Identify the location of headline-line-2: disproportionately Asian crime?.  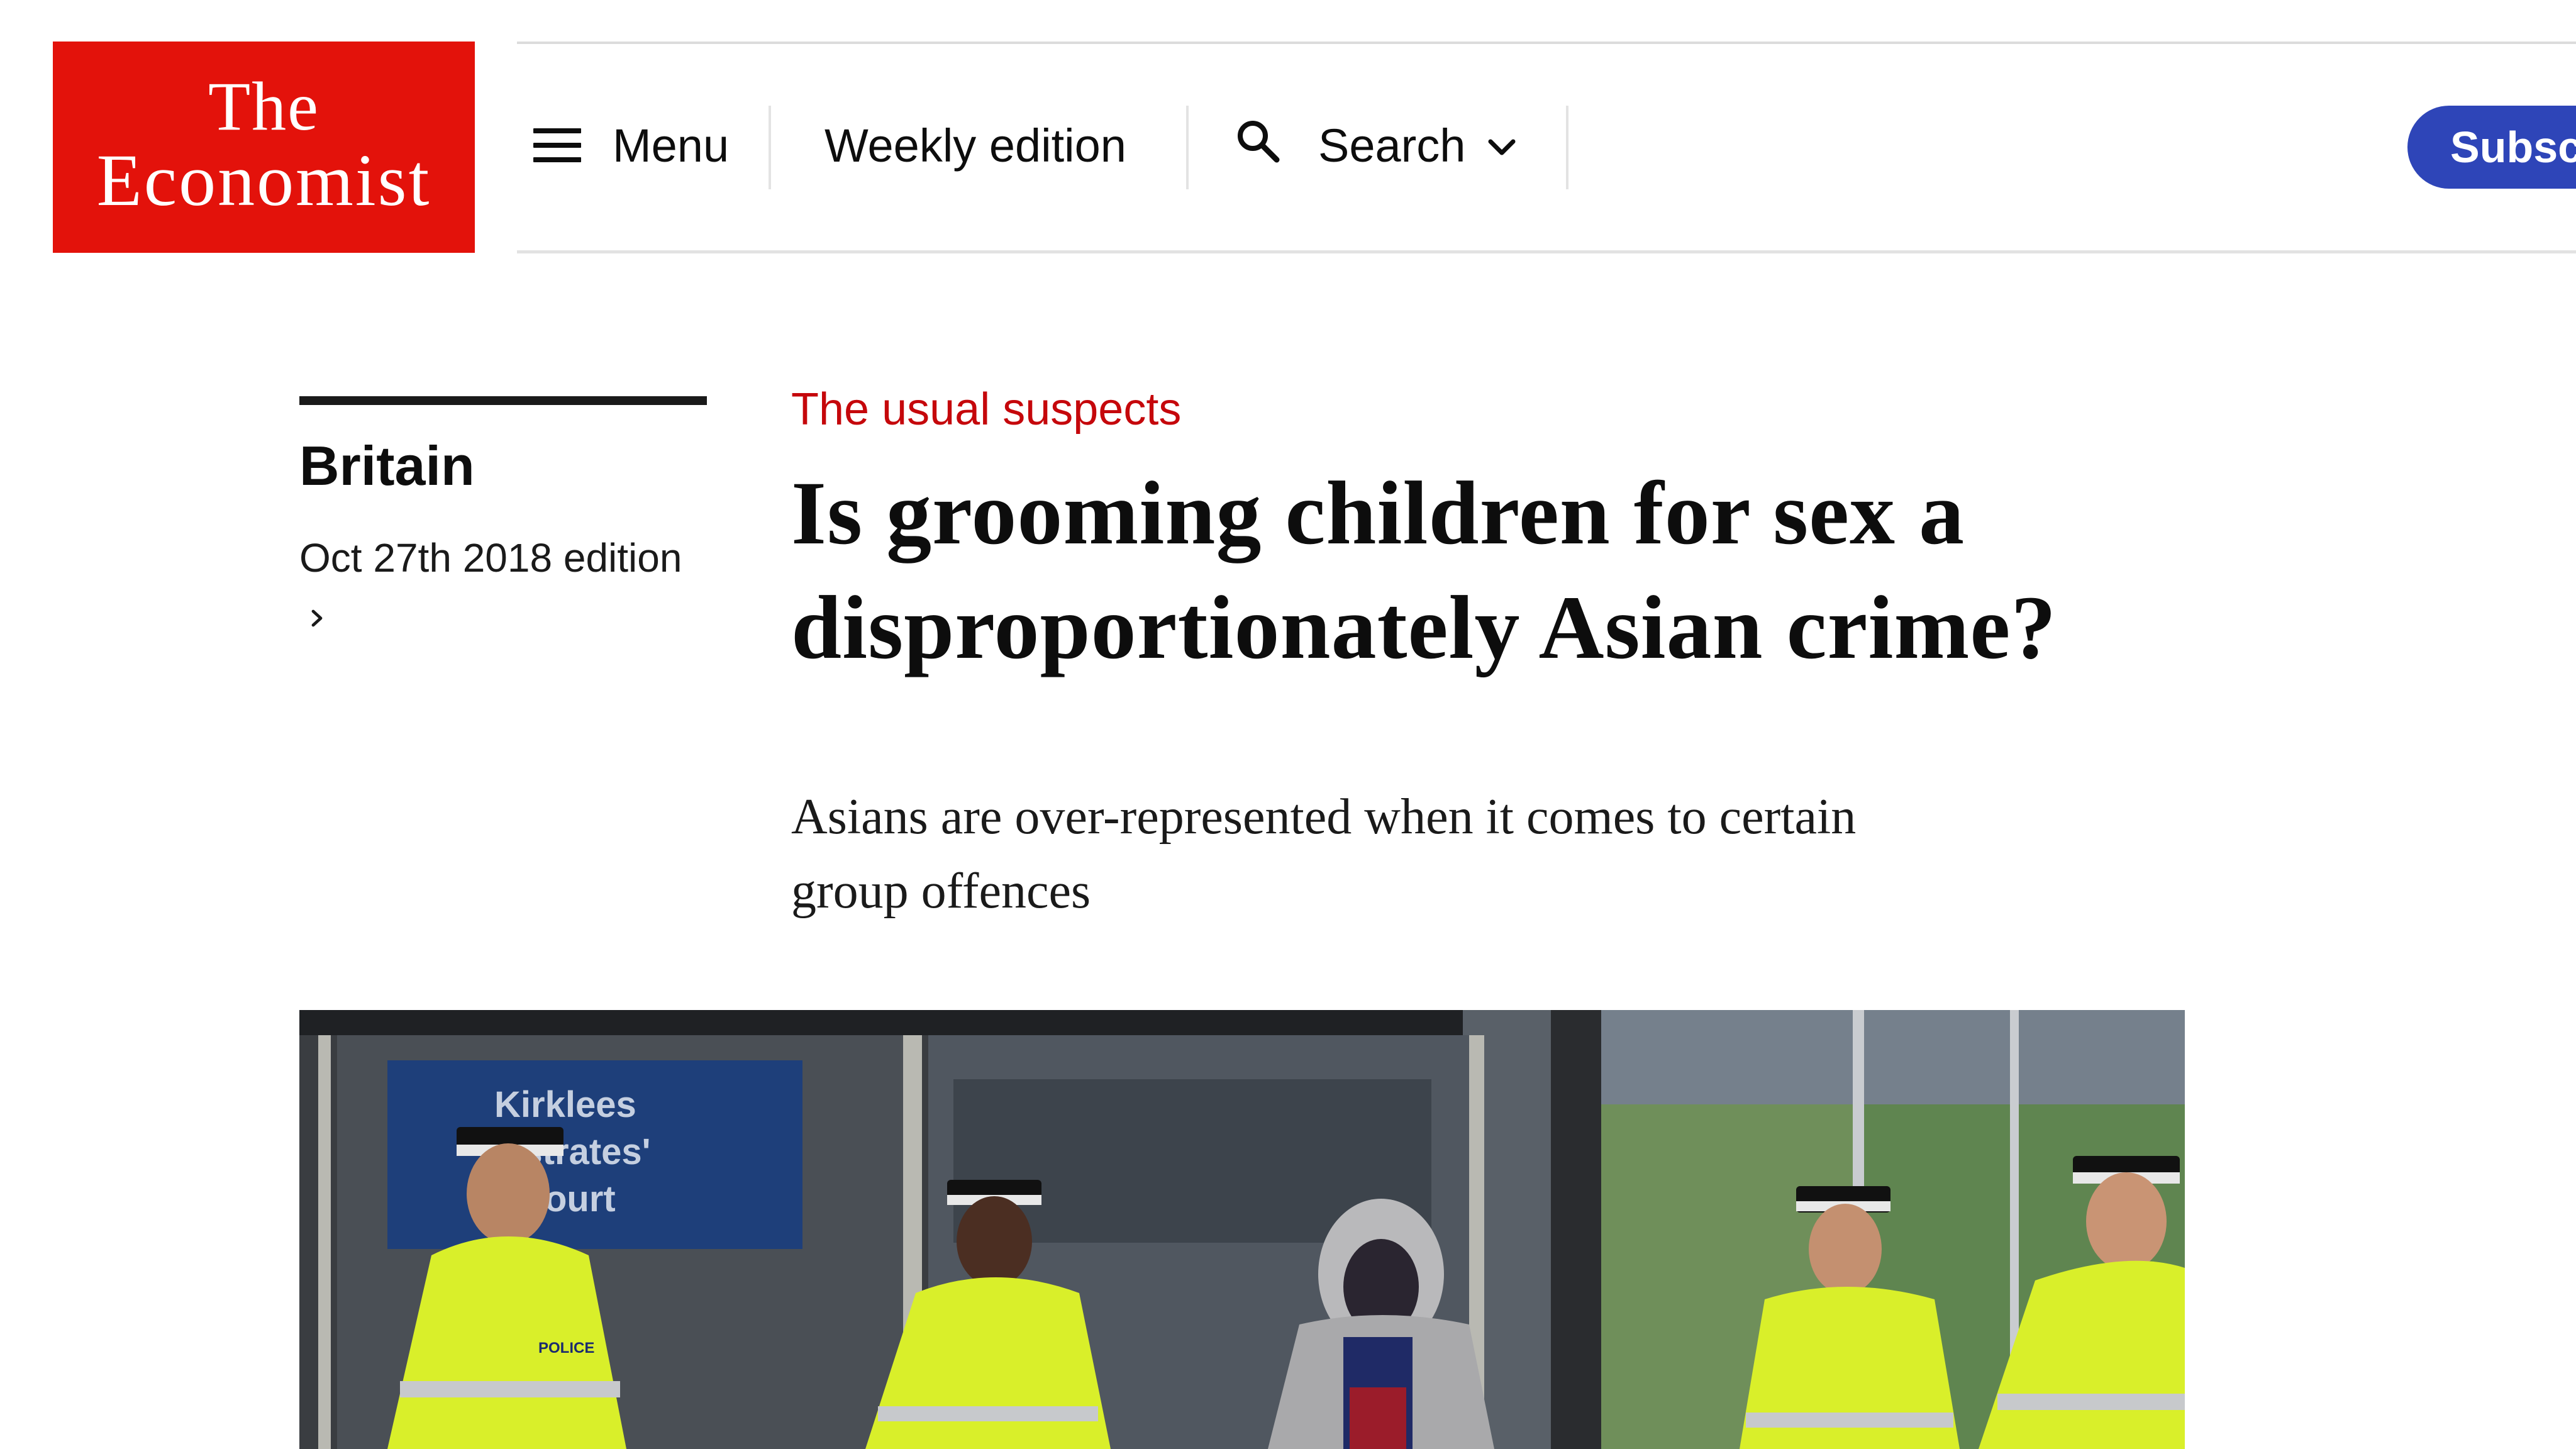
(1424, 628).